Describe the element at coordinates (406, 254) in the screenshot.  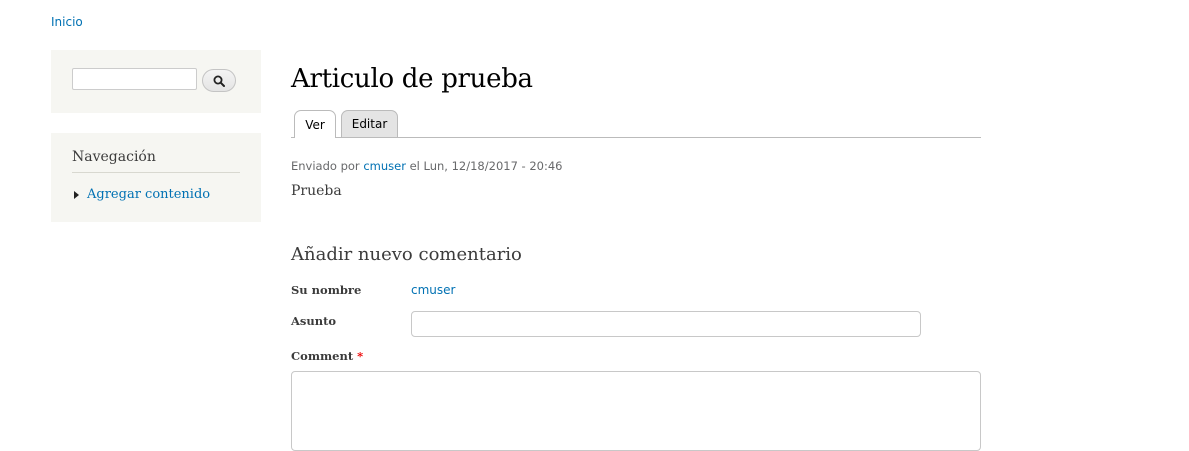
I see `comment-form-title: Añadir nuevo comentario` at that location.